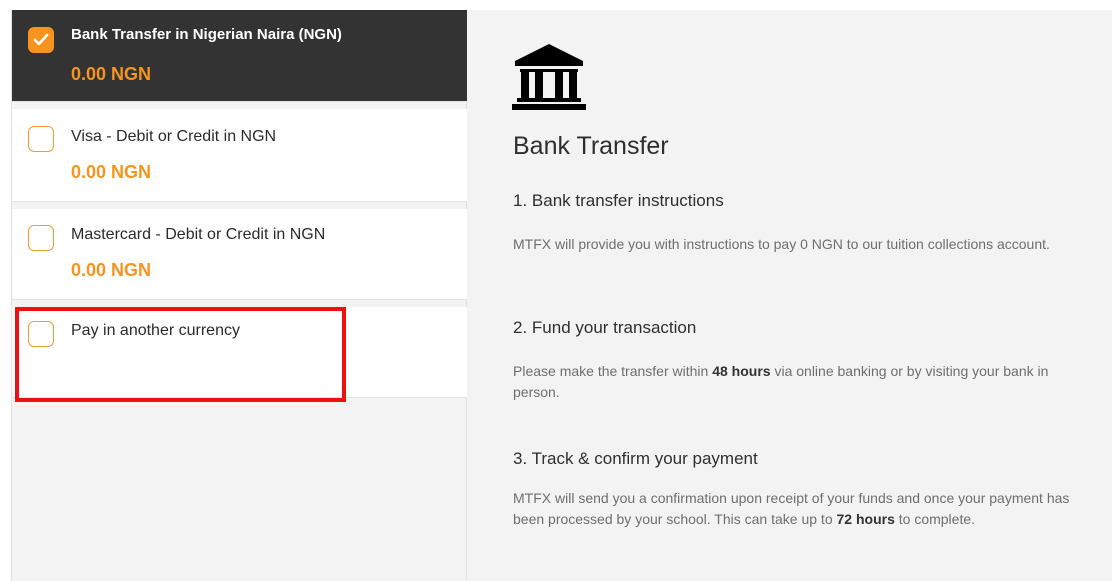  I want to click on checkbox-checked, so click(41, 40).